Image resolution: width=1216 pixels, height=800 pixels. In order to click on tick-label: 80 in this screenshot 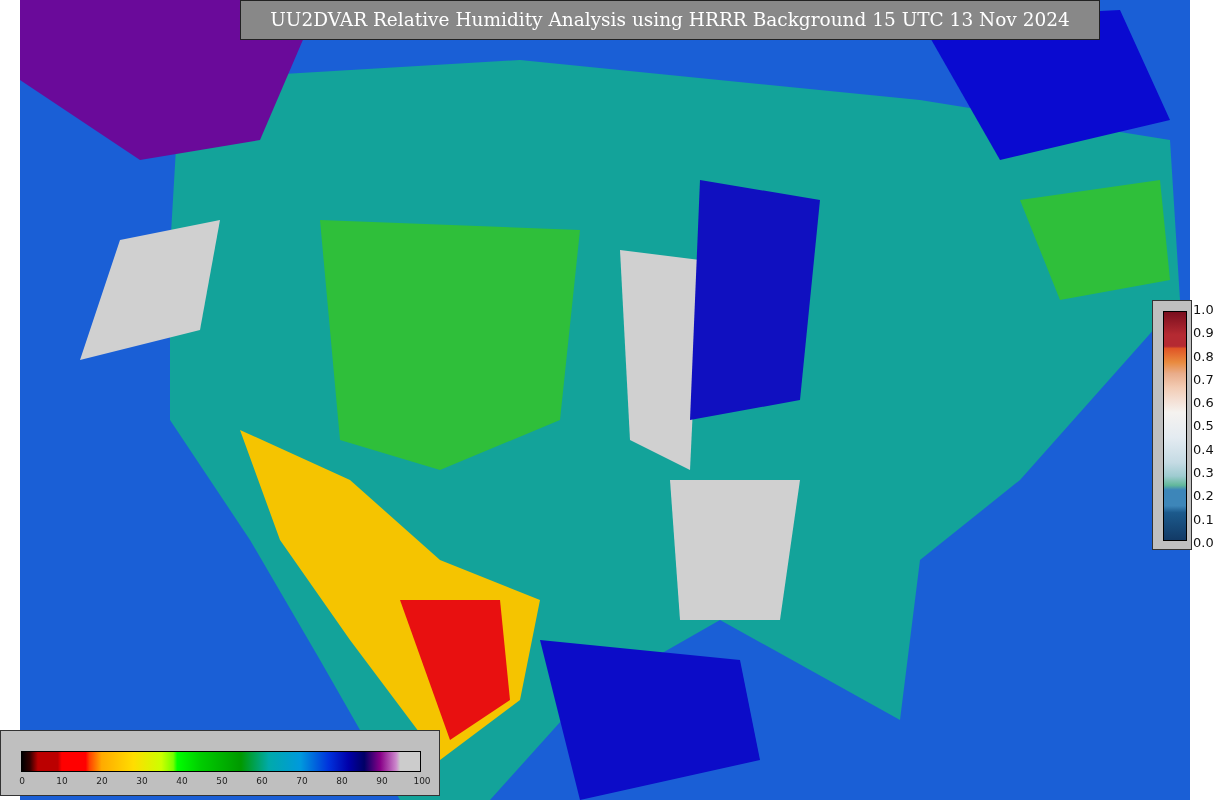, I will do `click(342, 781)`.